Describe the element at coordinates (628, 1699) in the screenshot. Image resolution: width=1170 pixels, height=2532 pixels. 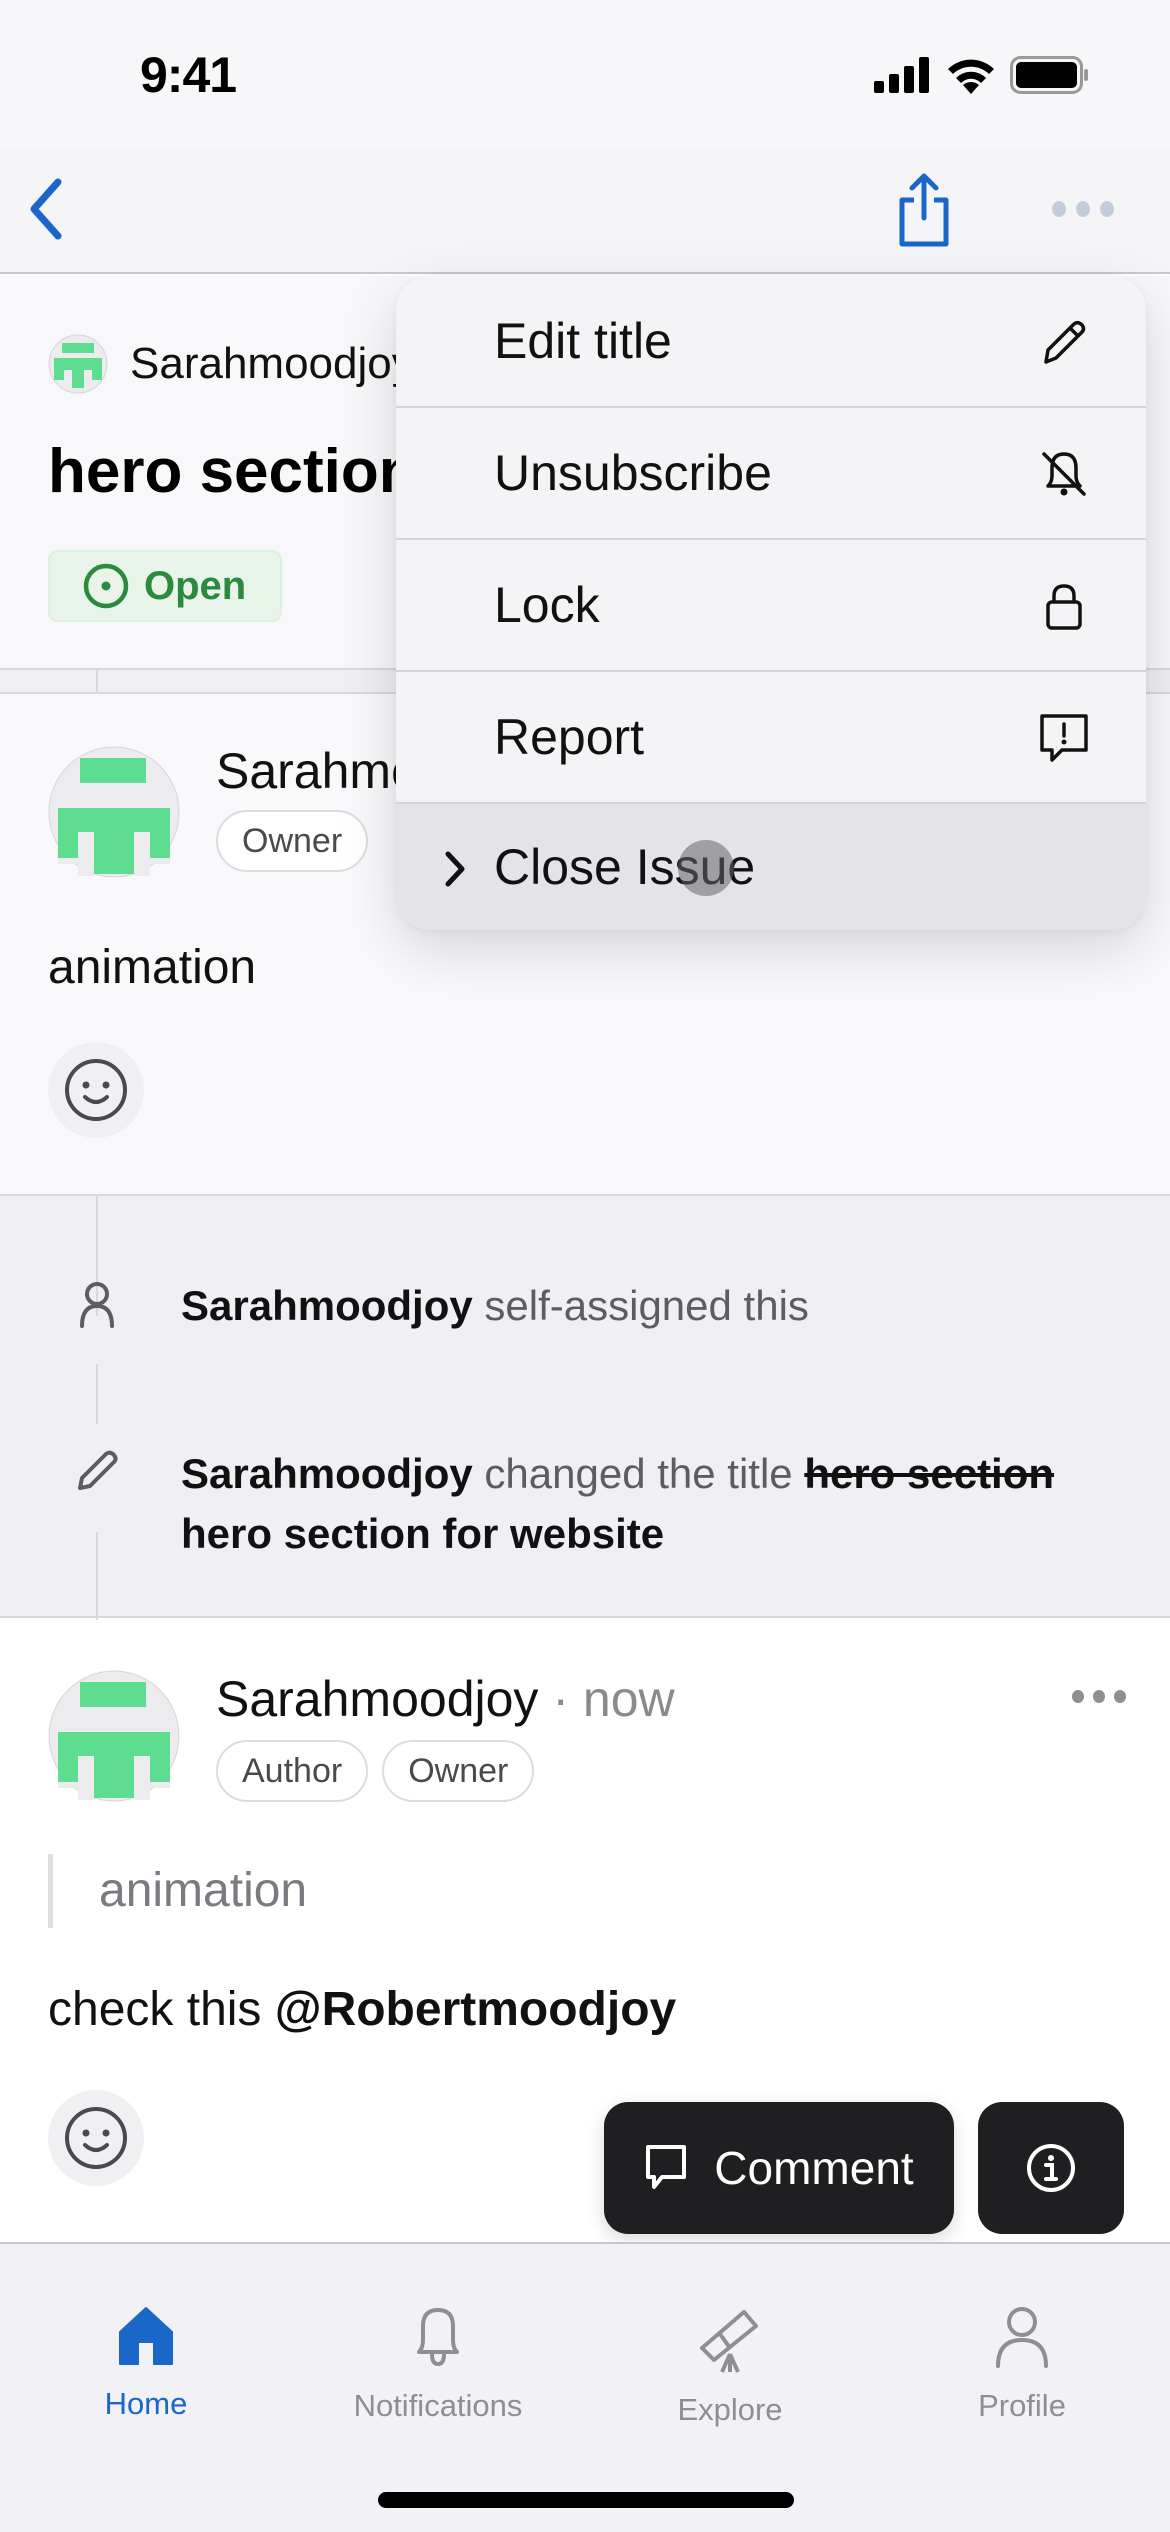
I see `comment-time: now` at that location.